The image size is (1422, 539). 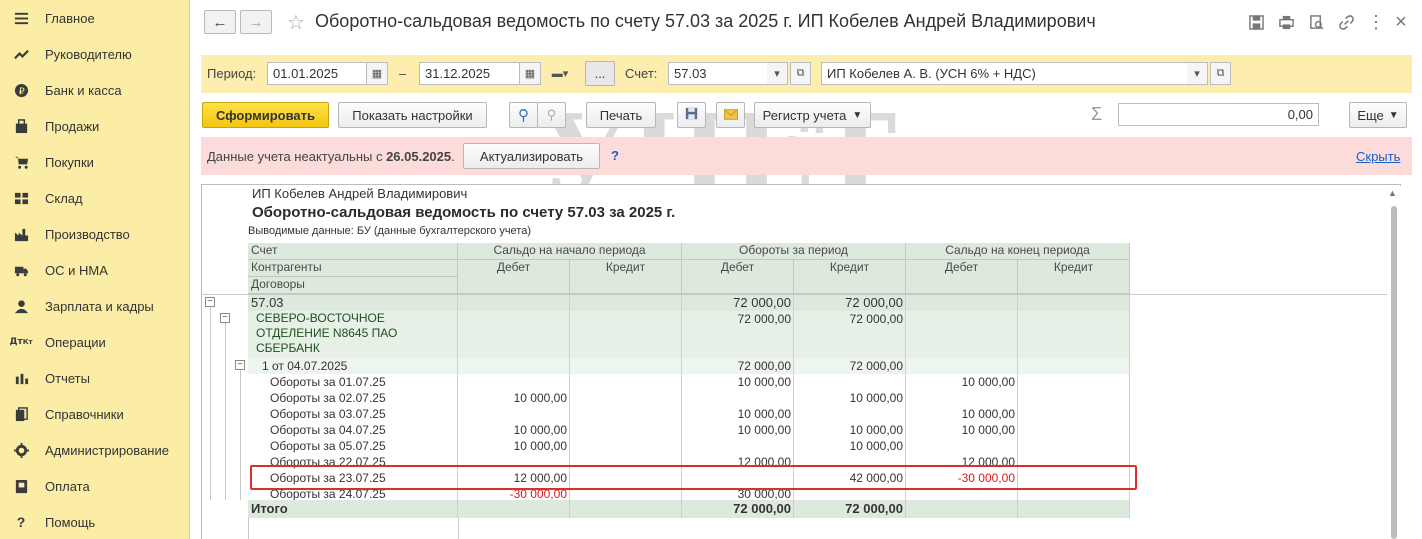 I want to click on header-counterparty: Контрагенты, so click(x=353, y=268).